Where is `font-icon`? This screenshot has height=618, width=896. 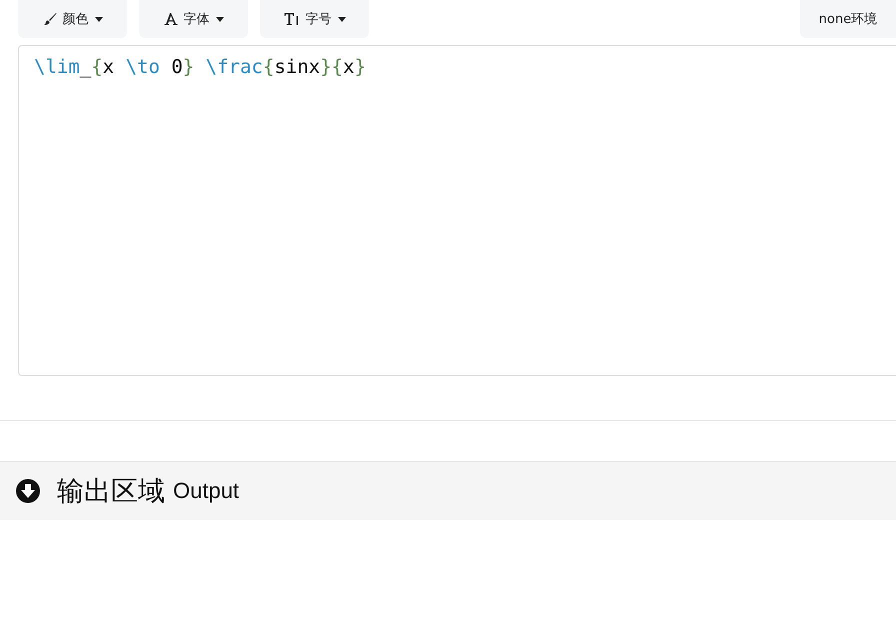
font-icon is located at coordinates (171, 19).